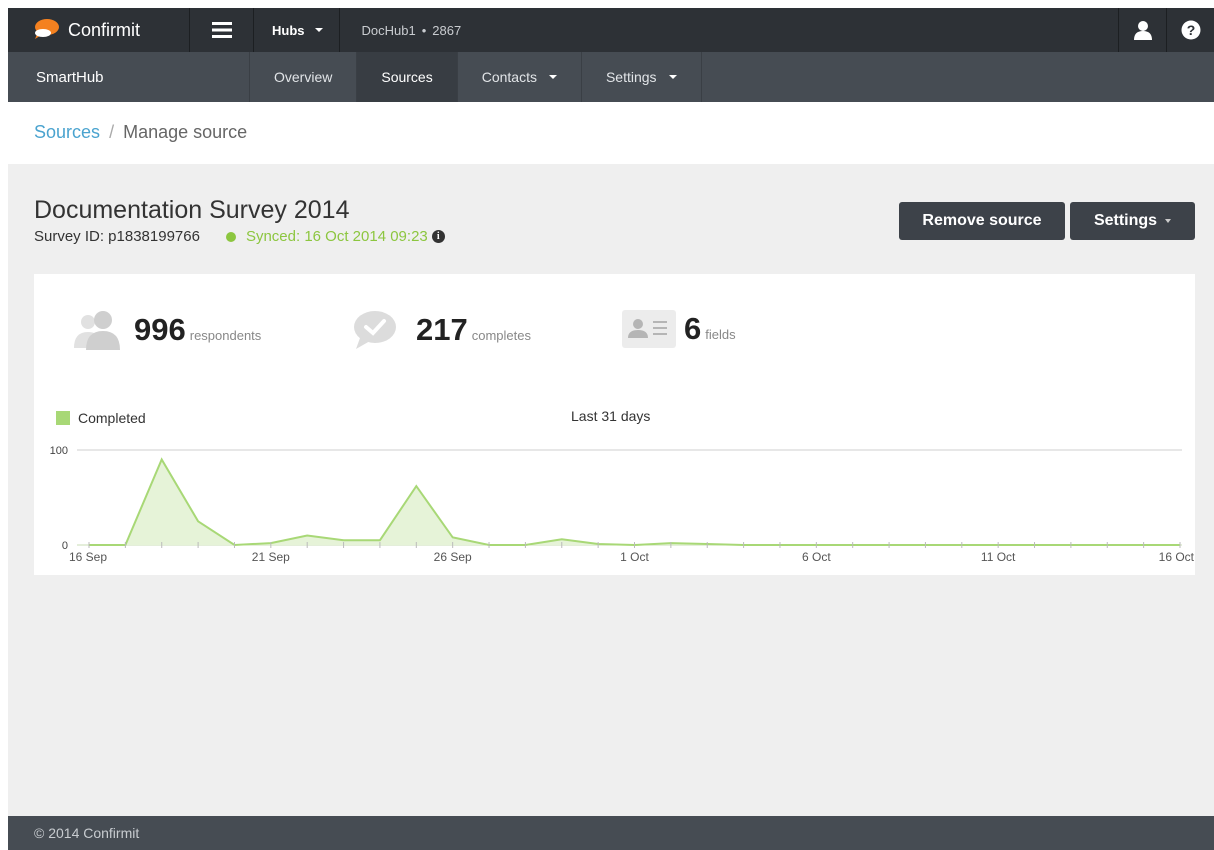 The height and width of the screenshot is (850, 1214). I want to click on current-hub: DocHub1 • 2867, so click(401, 30).